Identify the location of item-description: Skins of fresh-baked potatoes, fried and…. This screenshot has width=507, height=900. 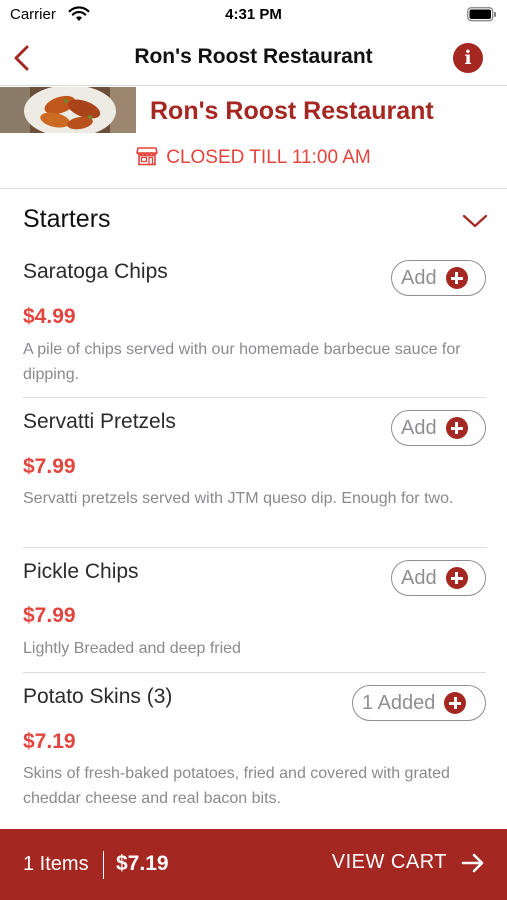
(236, 786).